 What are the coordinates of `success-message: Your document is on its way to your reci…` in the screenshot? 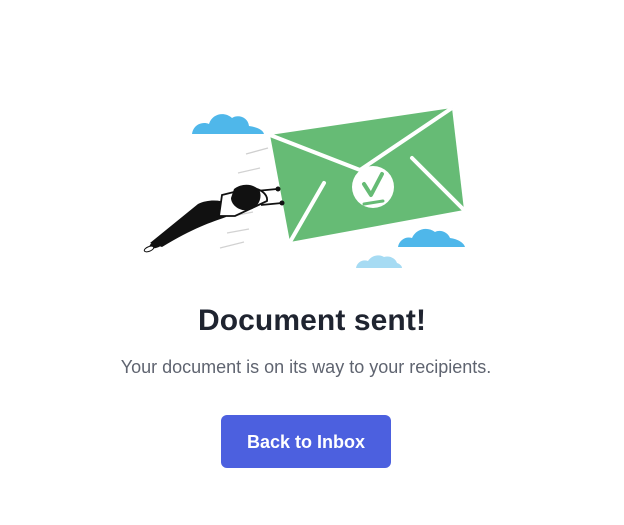 It's located at (306, 367).